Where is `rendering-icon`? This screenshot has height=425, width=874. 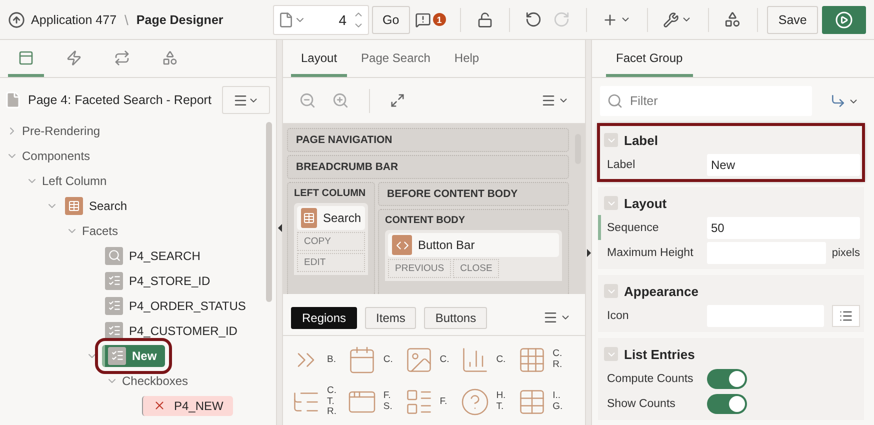 rendering-icon is located at coordinates (26, 58).